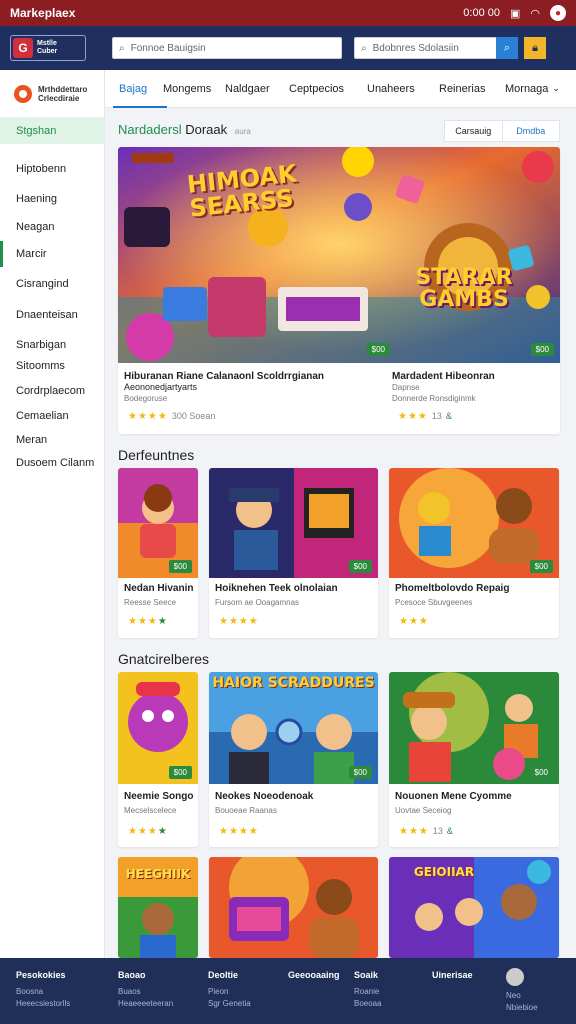 The height and width of the screenshot is (1024, 576). What do you see at coordinates (453, 796) in the screenshot?
I see `game-card-title: Nouonen Mene Cyomme` at bounding box center [453, 796].